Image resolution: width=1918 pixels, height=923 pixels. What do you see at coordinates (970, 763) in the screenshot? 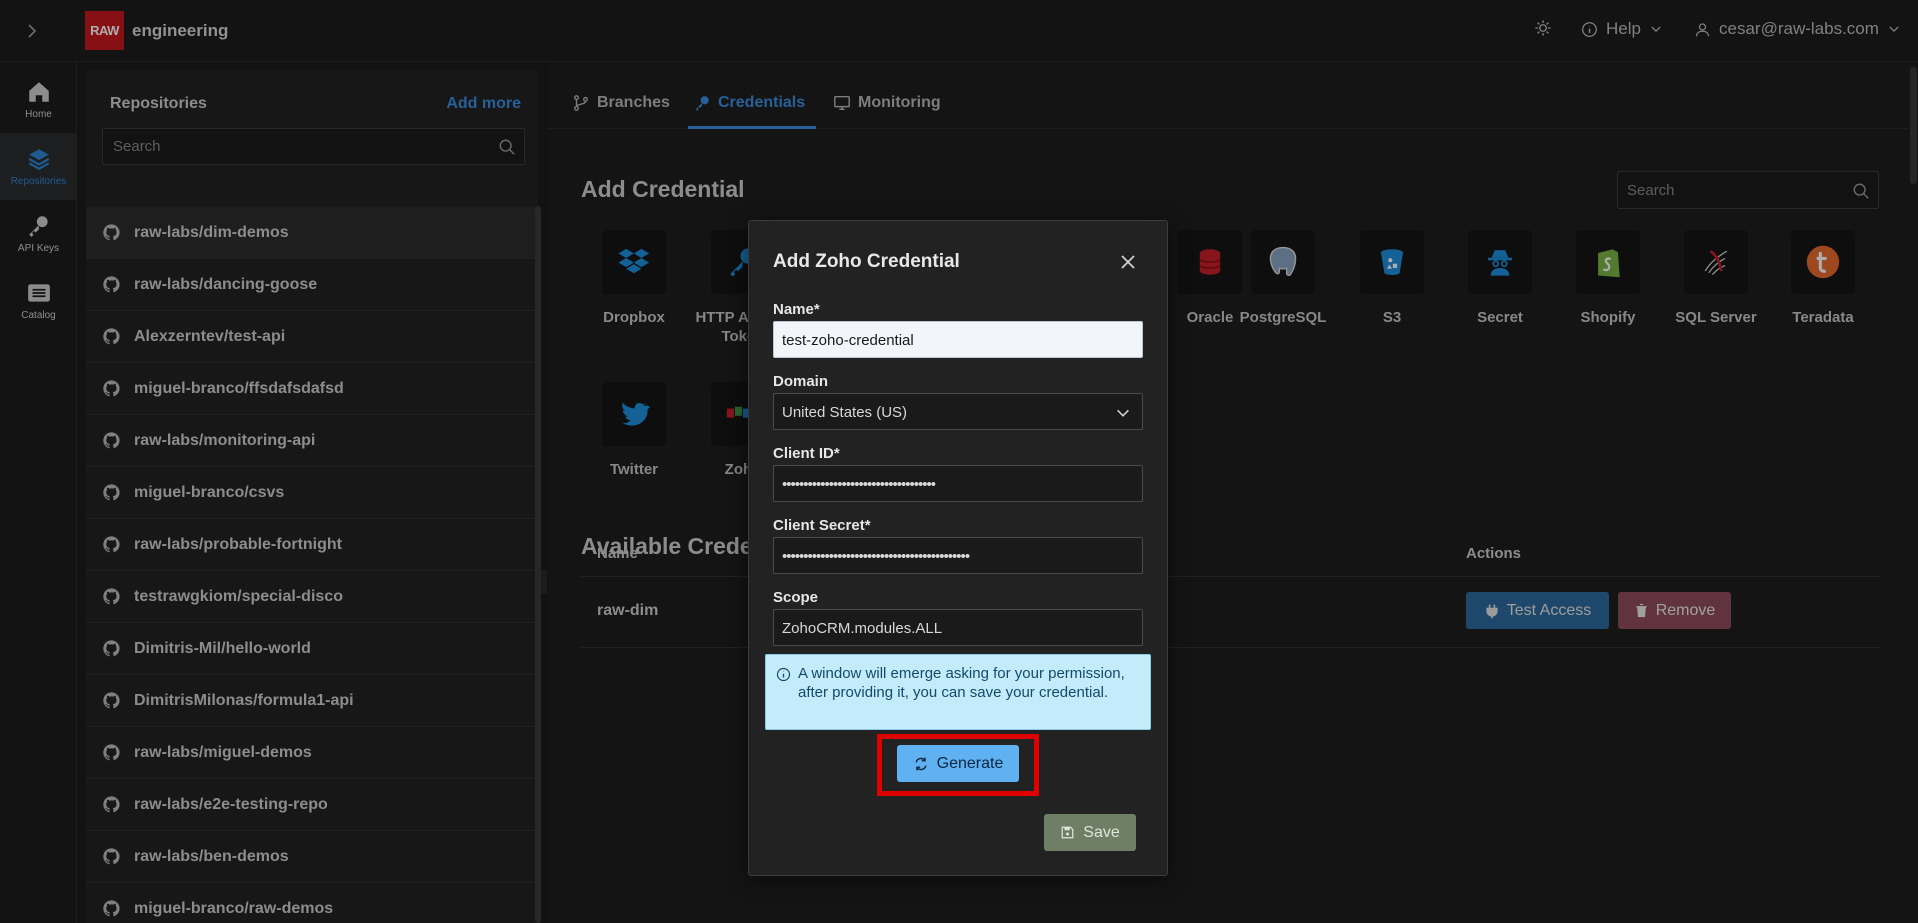
I see `generate-label: Generate` at bounding box center [970, 763].